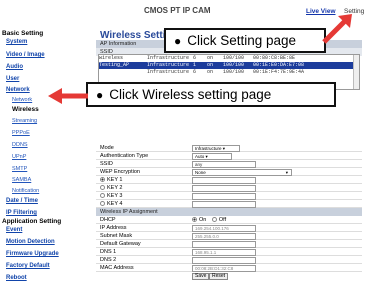 The width and height of the screenshot is (372, 281). Describe the element at coordinates (19, 169) in the screenshot. I see `sidebar-item-smtp: SMTP` at that location.